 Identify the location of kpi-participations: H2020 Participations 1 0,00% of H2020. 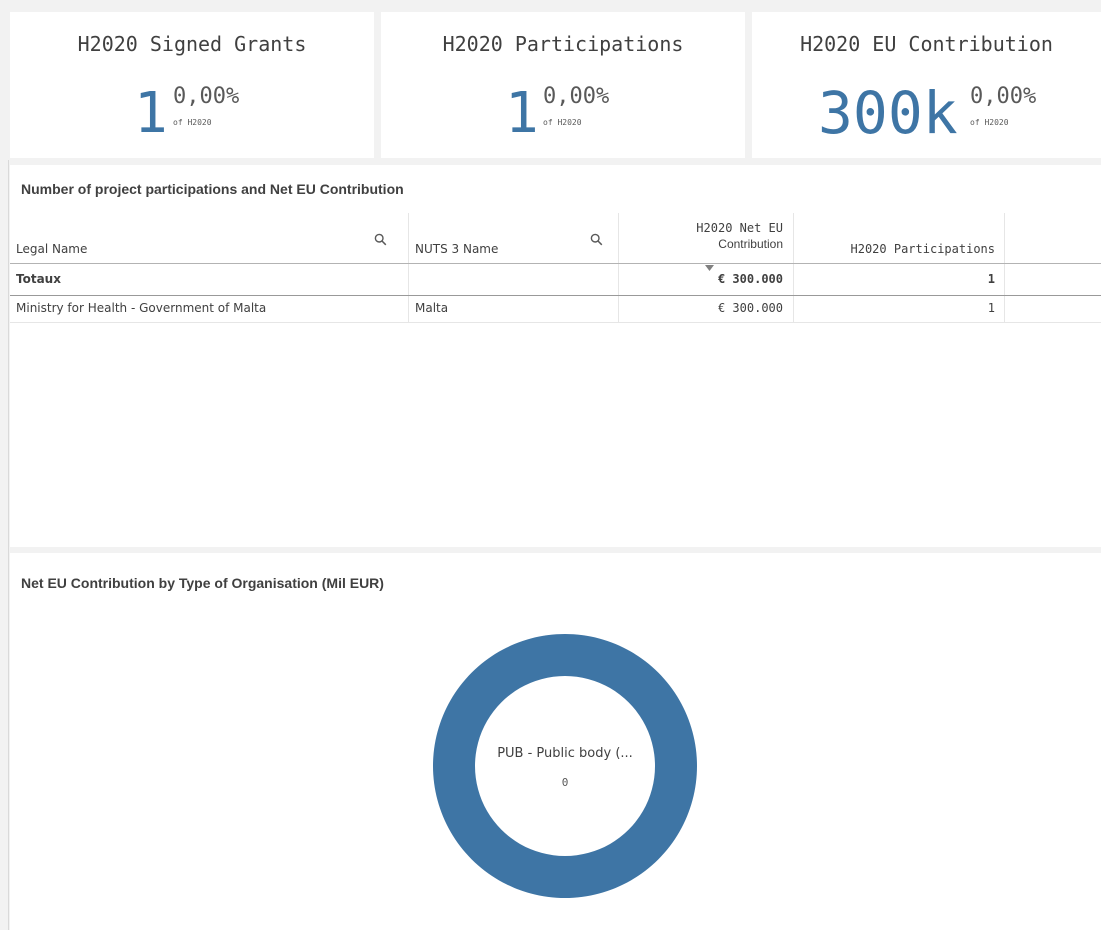
(563, 85).